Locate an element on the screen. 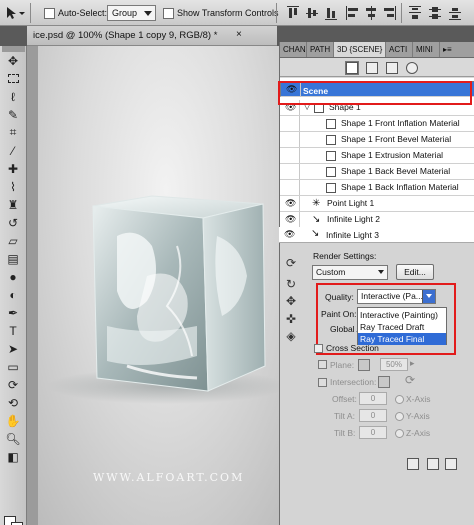  list-item-material: Shape 1 Extrusion Material is located at coordinates (377, 156).